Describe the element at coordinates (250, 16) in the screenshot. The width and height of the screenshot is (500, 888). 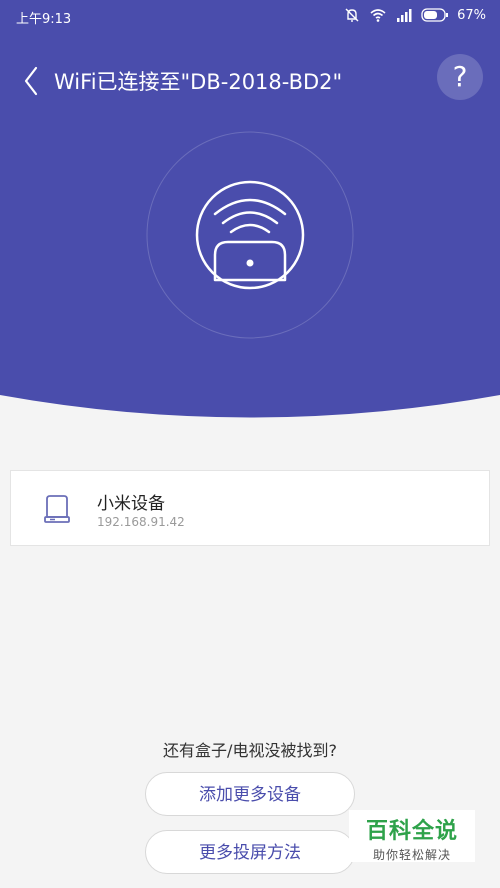
I see `status-bar: 上午9:13 67%` at that location.